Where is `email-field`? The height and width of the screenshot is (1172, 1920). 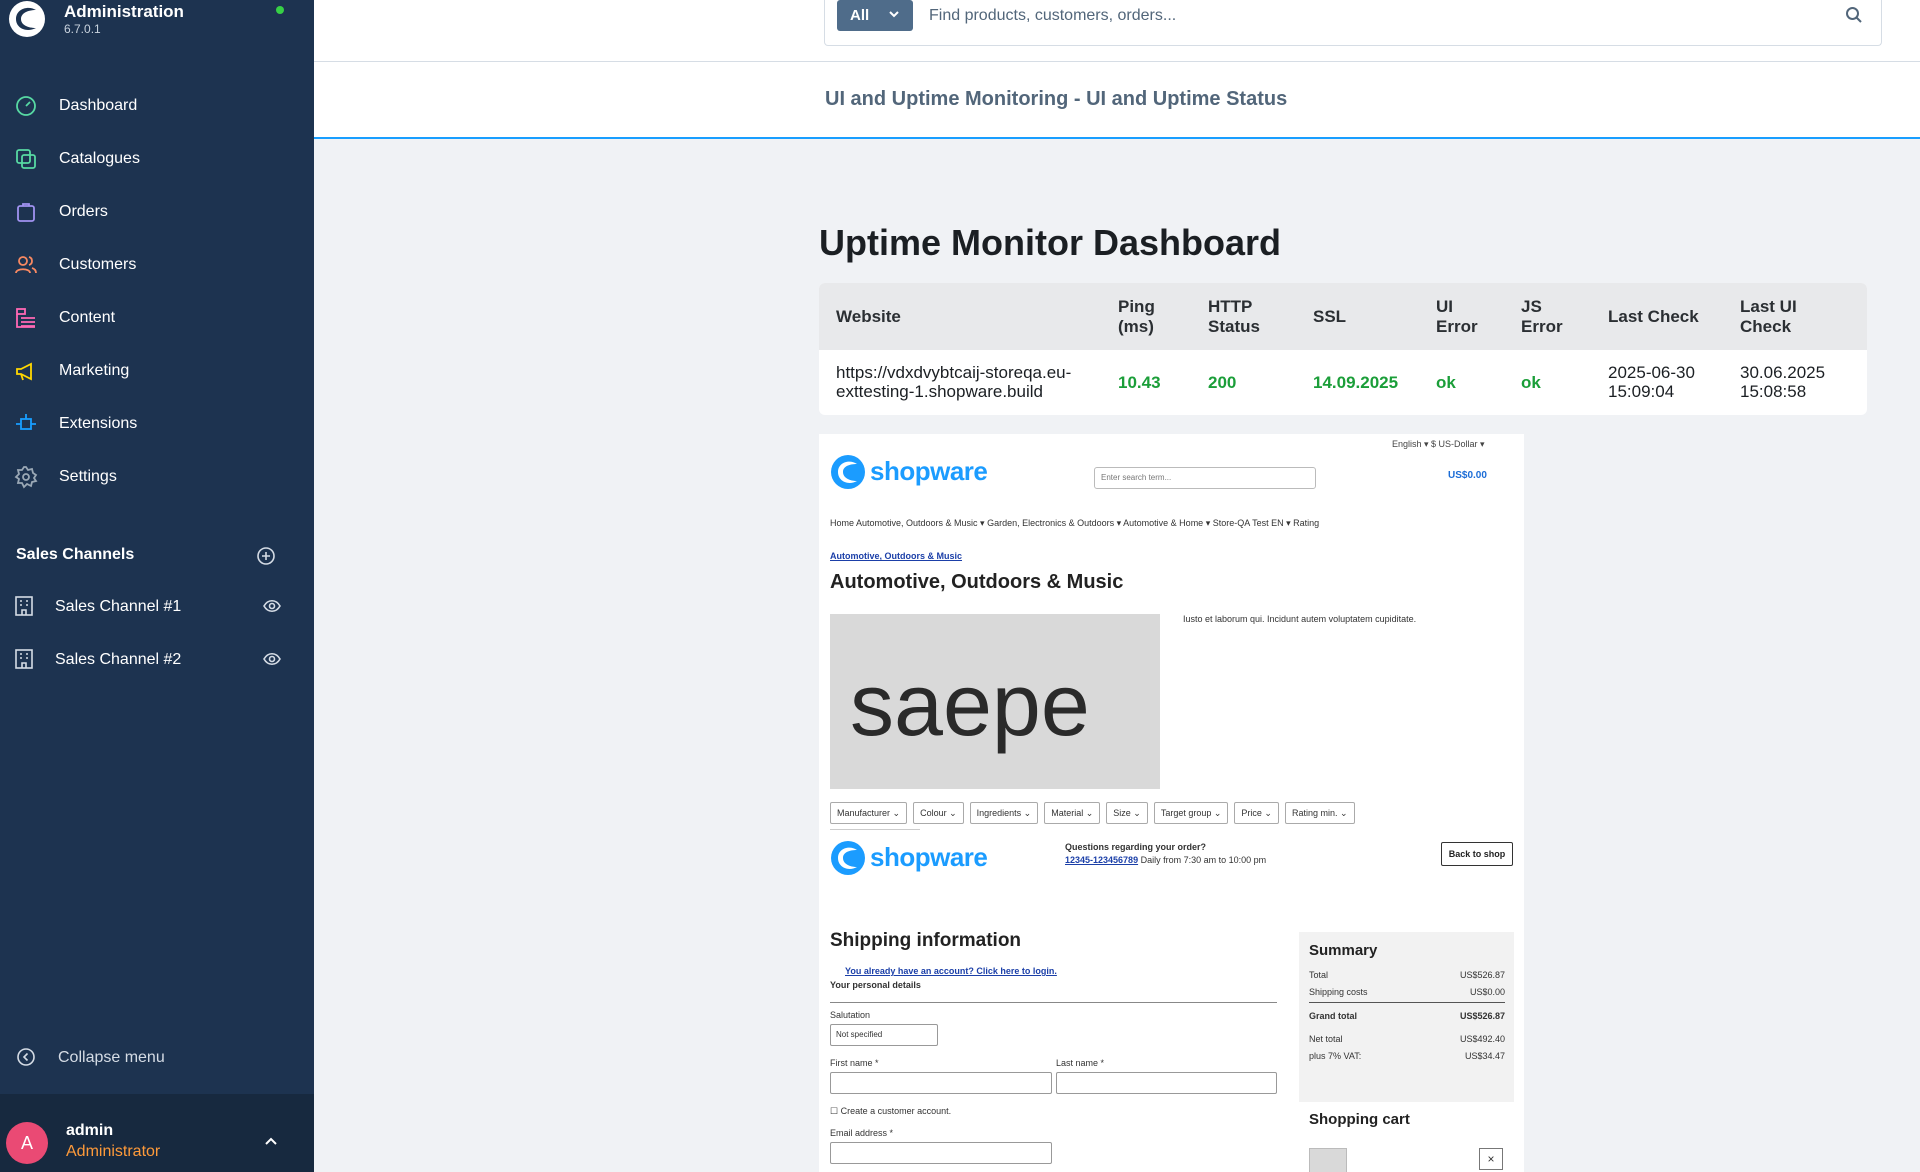
email-field is located at coordinates (941, 1153).